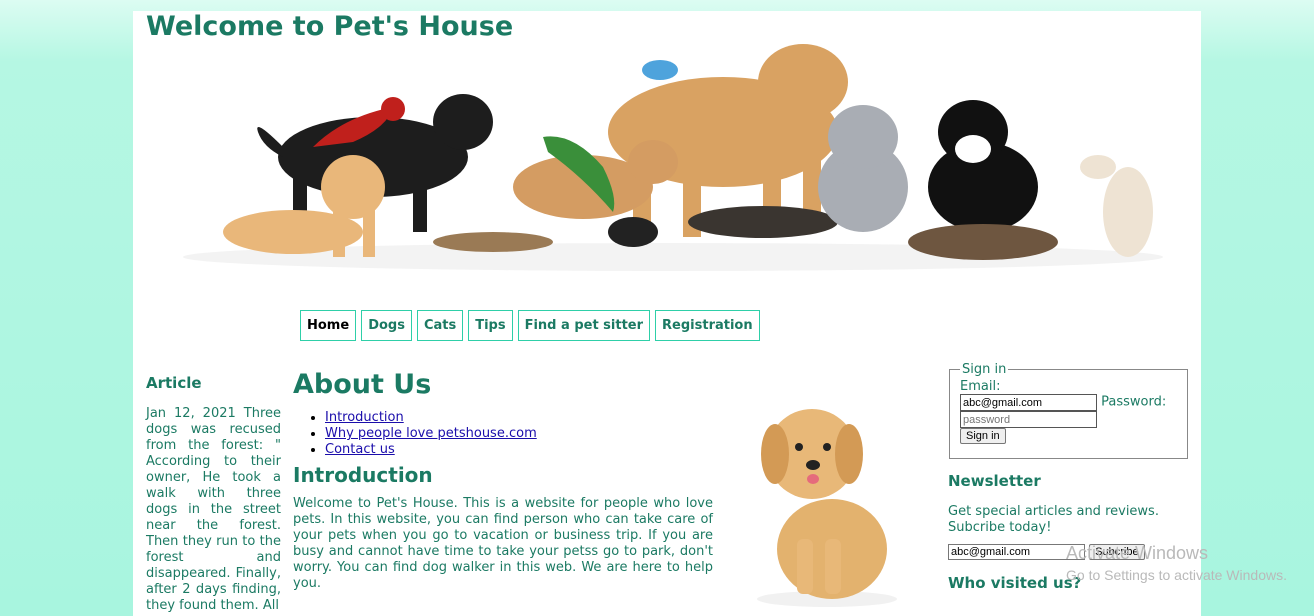 The image size is (1314, 616). Describe the element at coordinates (980, 386) in the screenshot. I see `email-label: Email:` at that location.